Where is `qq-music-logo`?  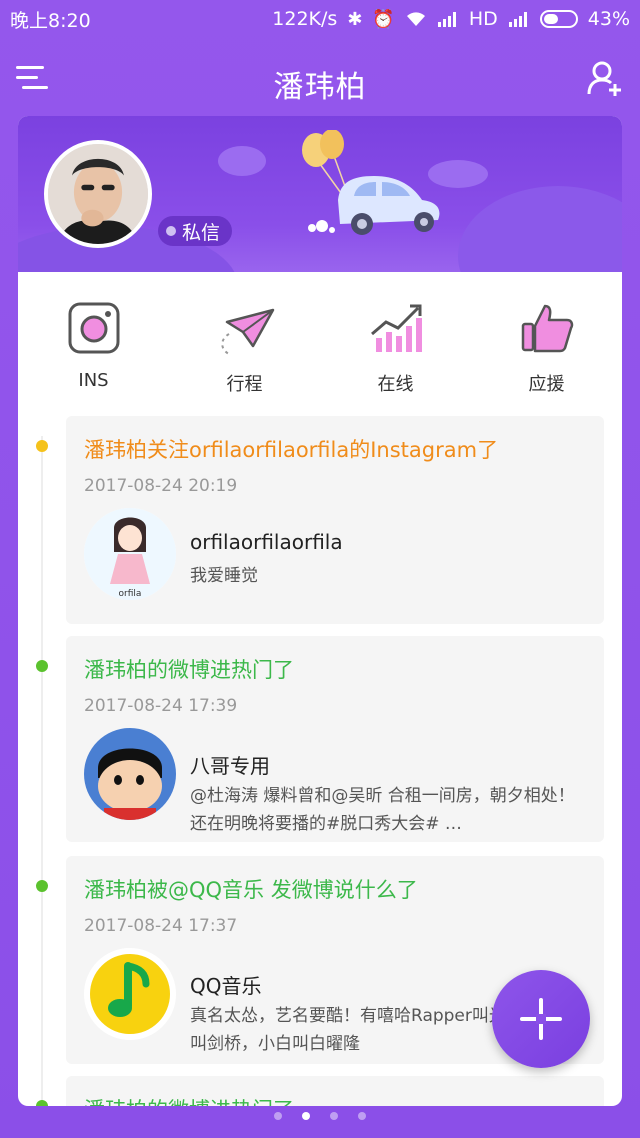
qq-music-logo is located at coordinates (130, 994).